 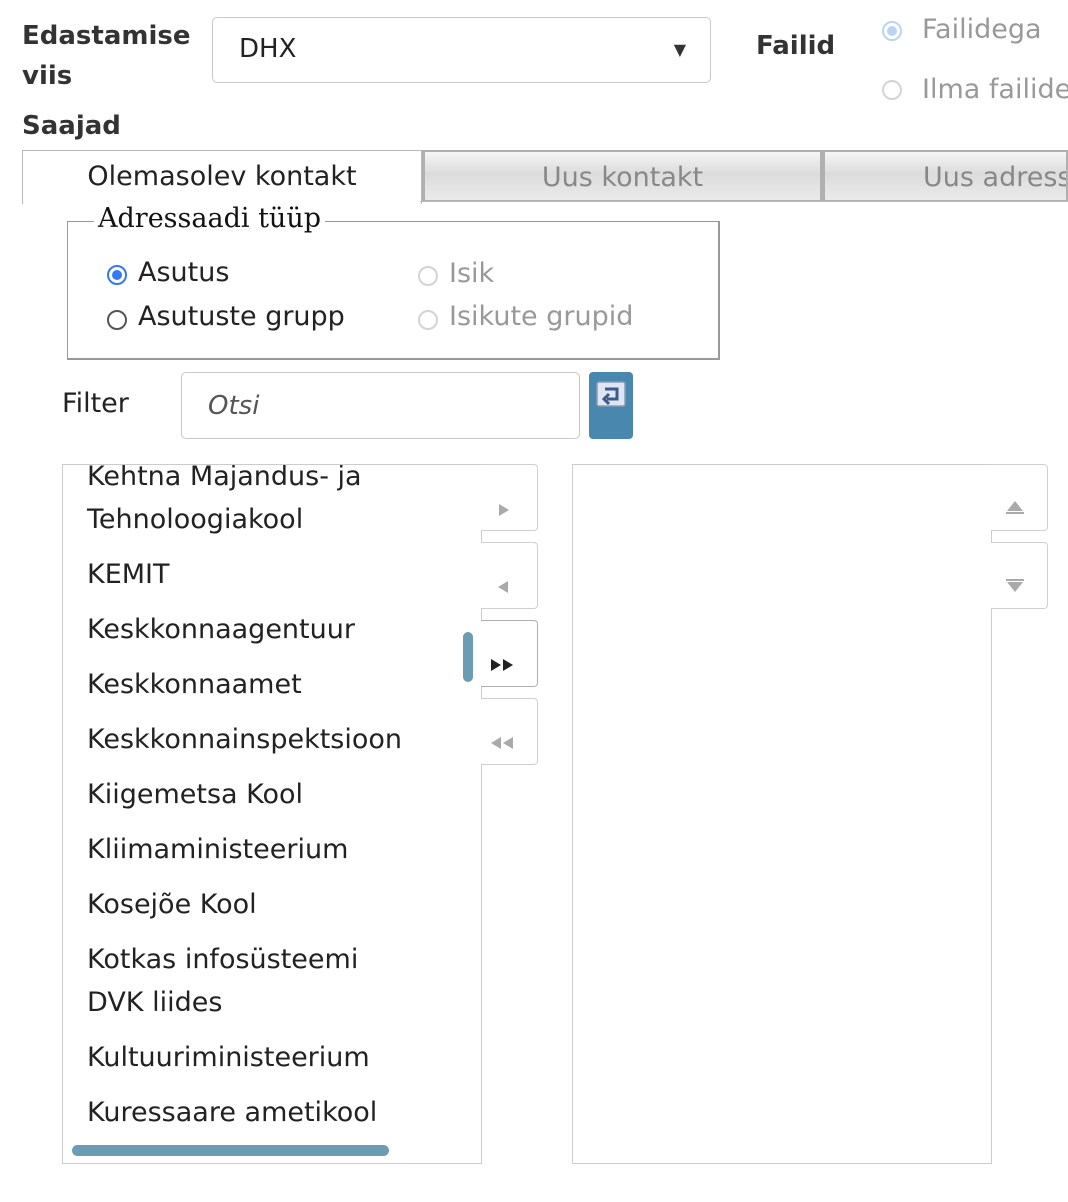 I want to click on isik-label: Isik, so click(x=472, y=273).